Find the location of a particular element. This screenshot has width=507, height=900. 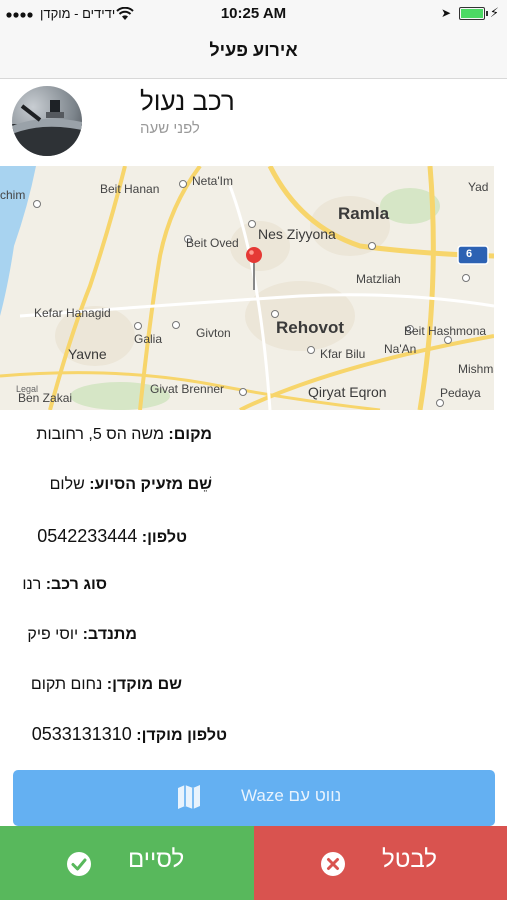

map-label: Matzliah is located at coordinates (378, 279).